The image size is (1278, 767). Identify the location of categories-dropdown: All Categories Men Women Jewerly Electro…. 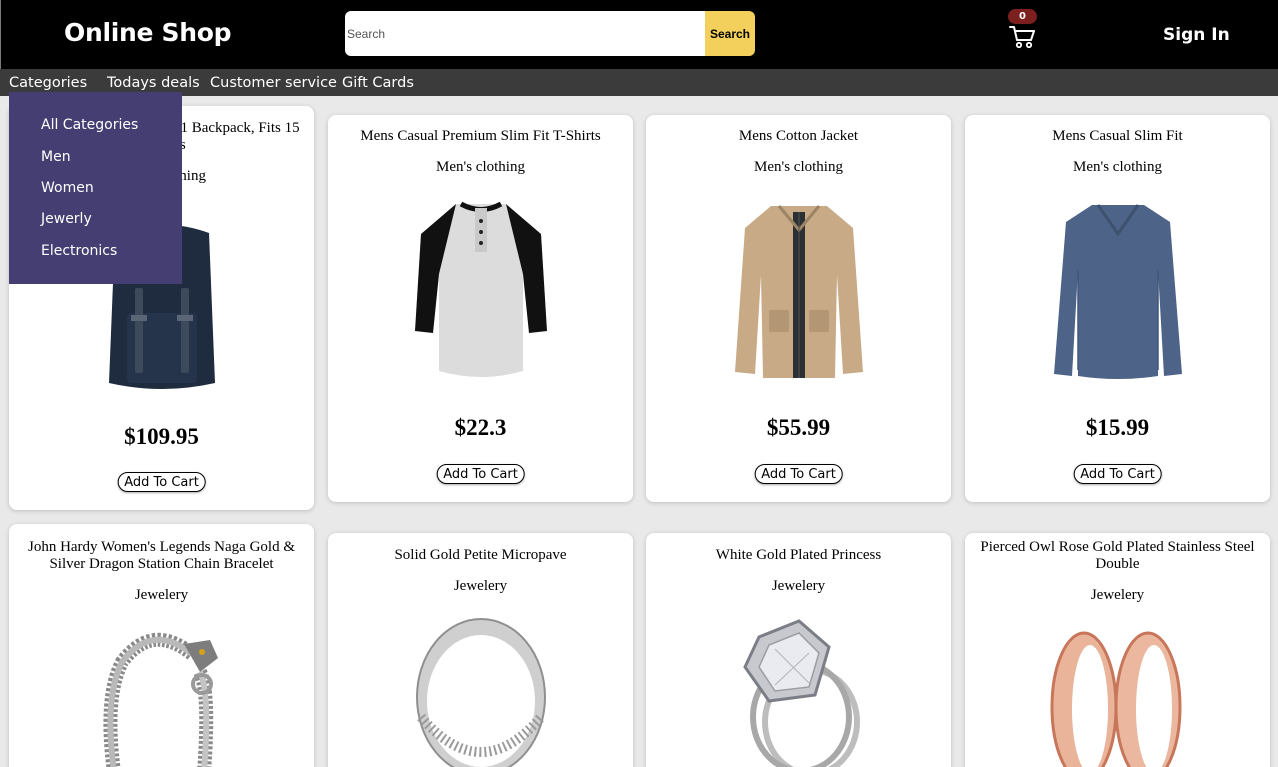
(95, 188).